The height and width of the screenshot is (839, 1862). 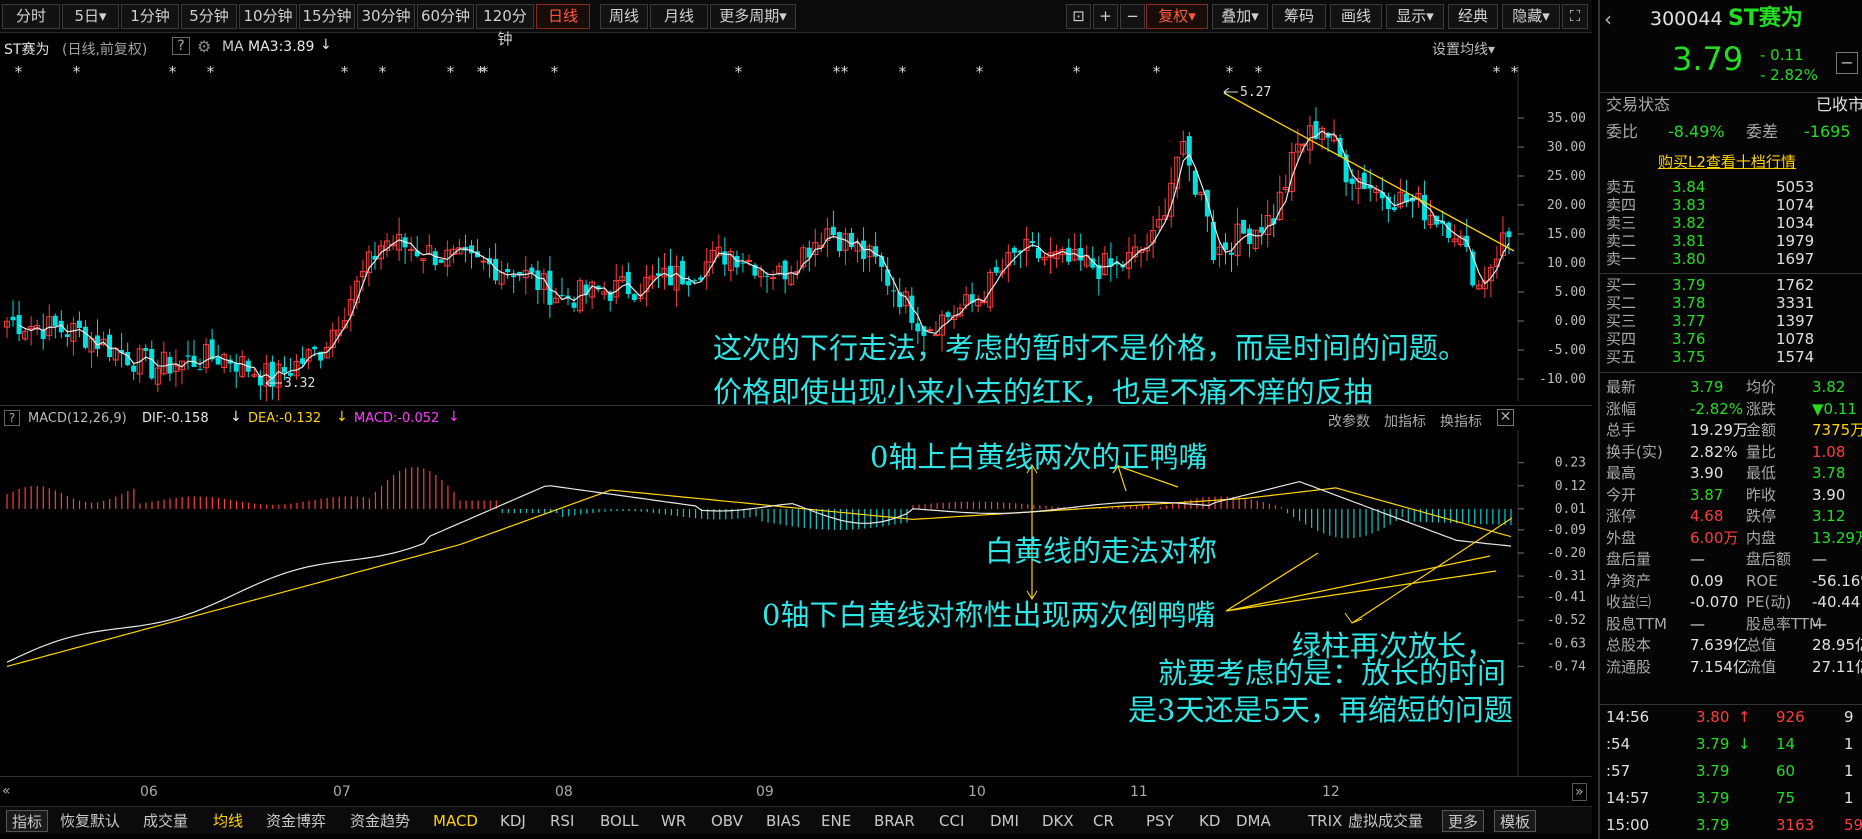 I want to click on period-tab: 更多周期▾, so click(x=753, y=16).